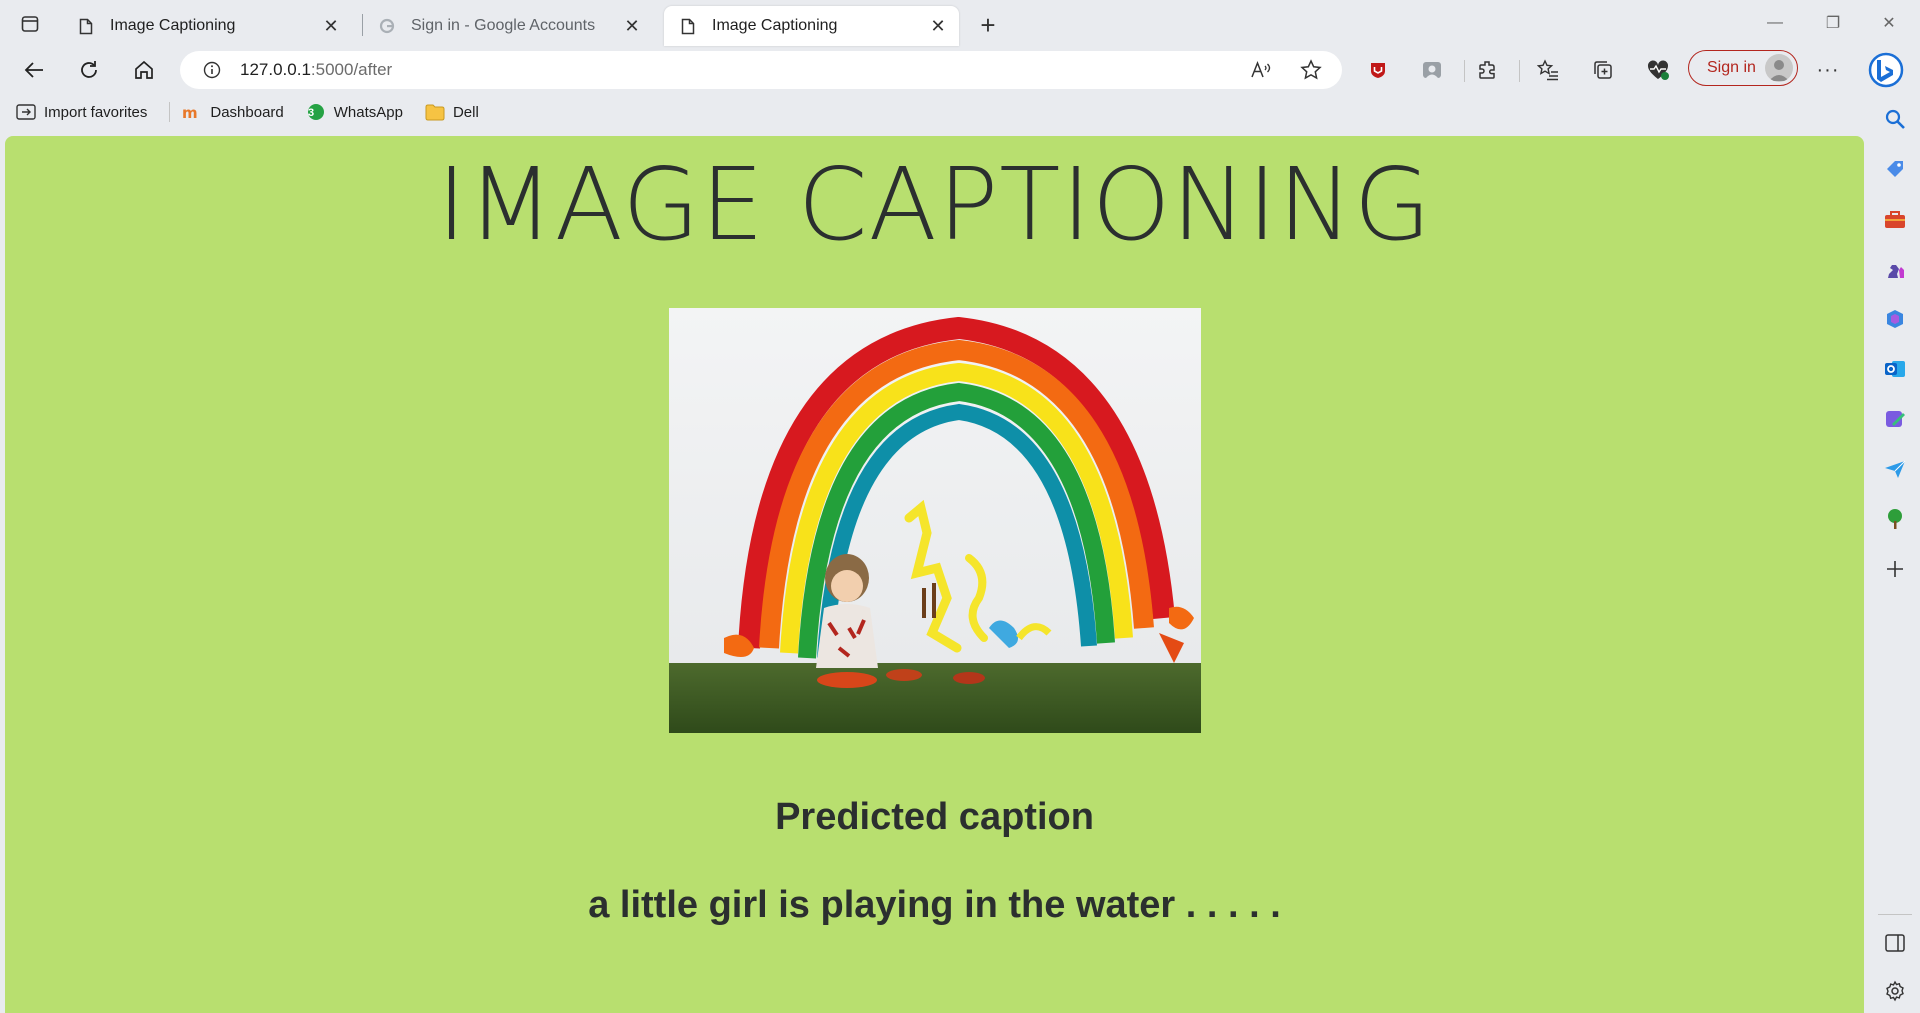  Describe the element at coordinates (247, 112) in the screenshot. I see `favorite-label: Dashboard` at that location.